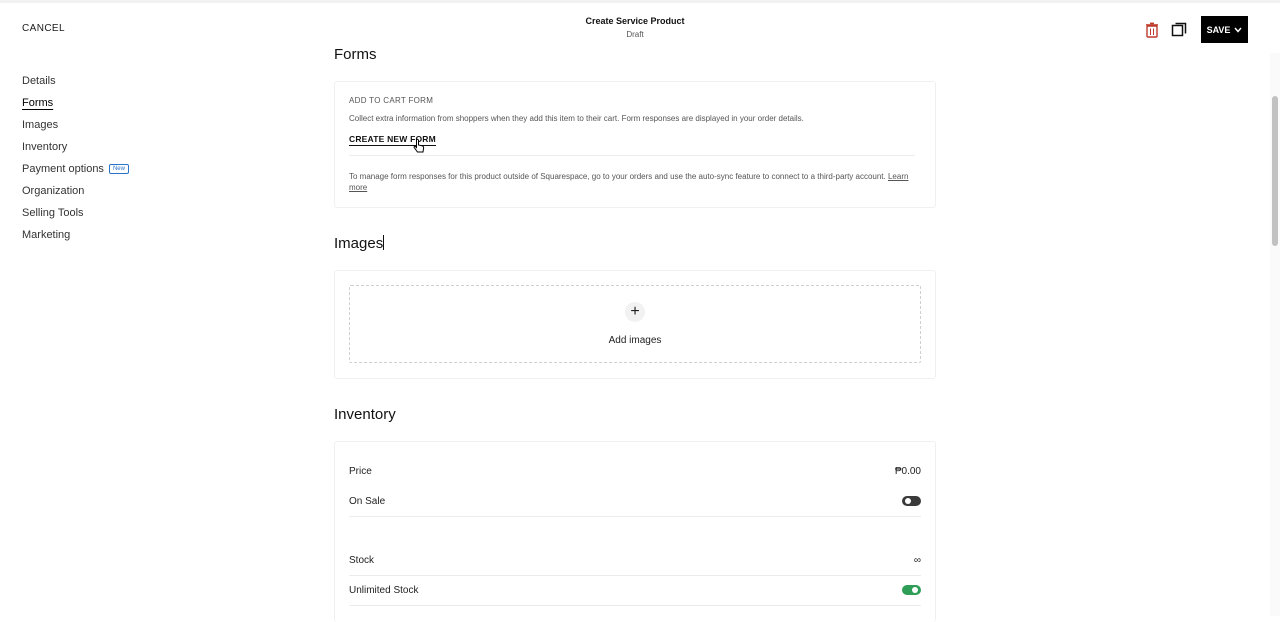  What do you see at coordinates (75, 147) in the screenshot?
I see `sidebar-item-inventory: Inventory` at bounding box center [75, 147].